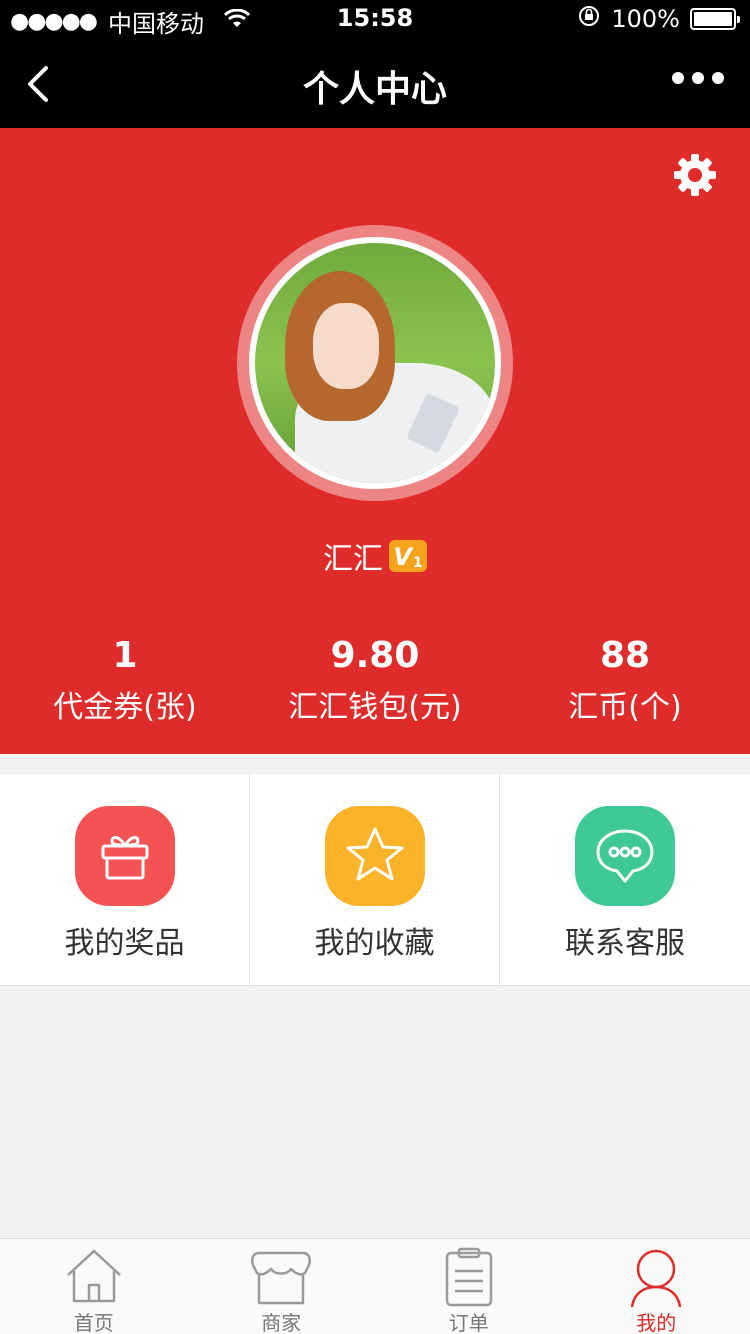 This screenshot has height=1334, width=750. What do you see at coordinates (715, 19) in the screenshot?
I see `battery-icon` at bounding box center [715, 19].